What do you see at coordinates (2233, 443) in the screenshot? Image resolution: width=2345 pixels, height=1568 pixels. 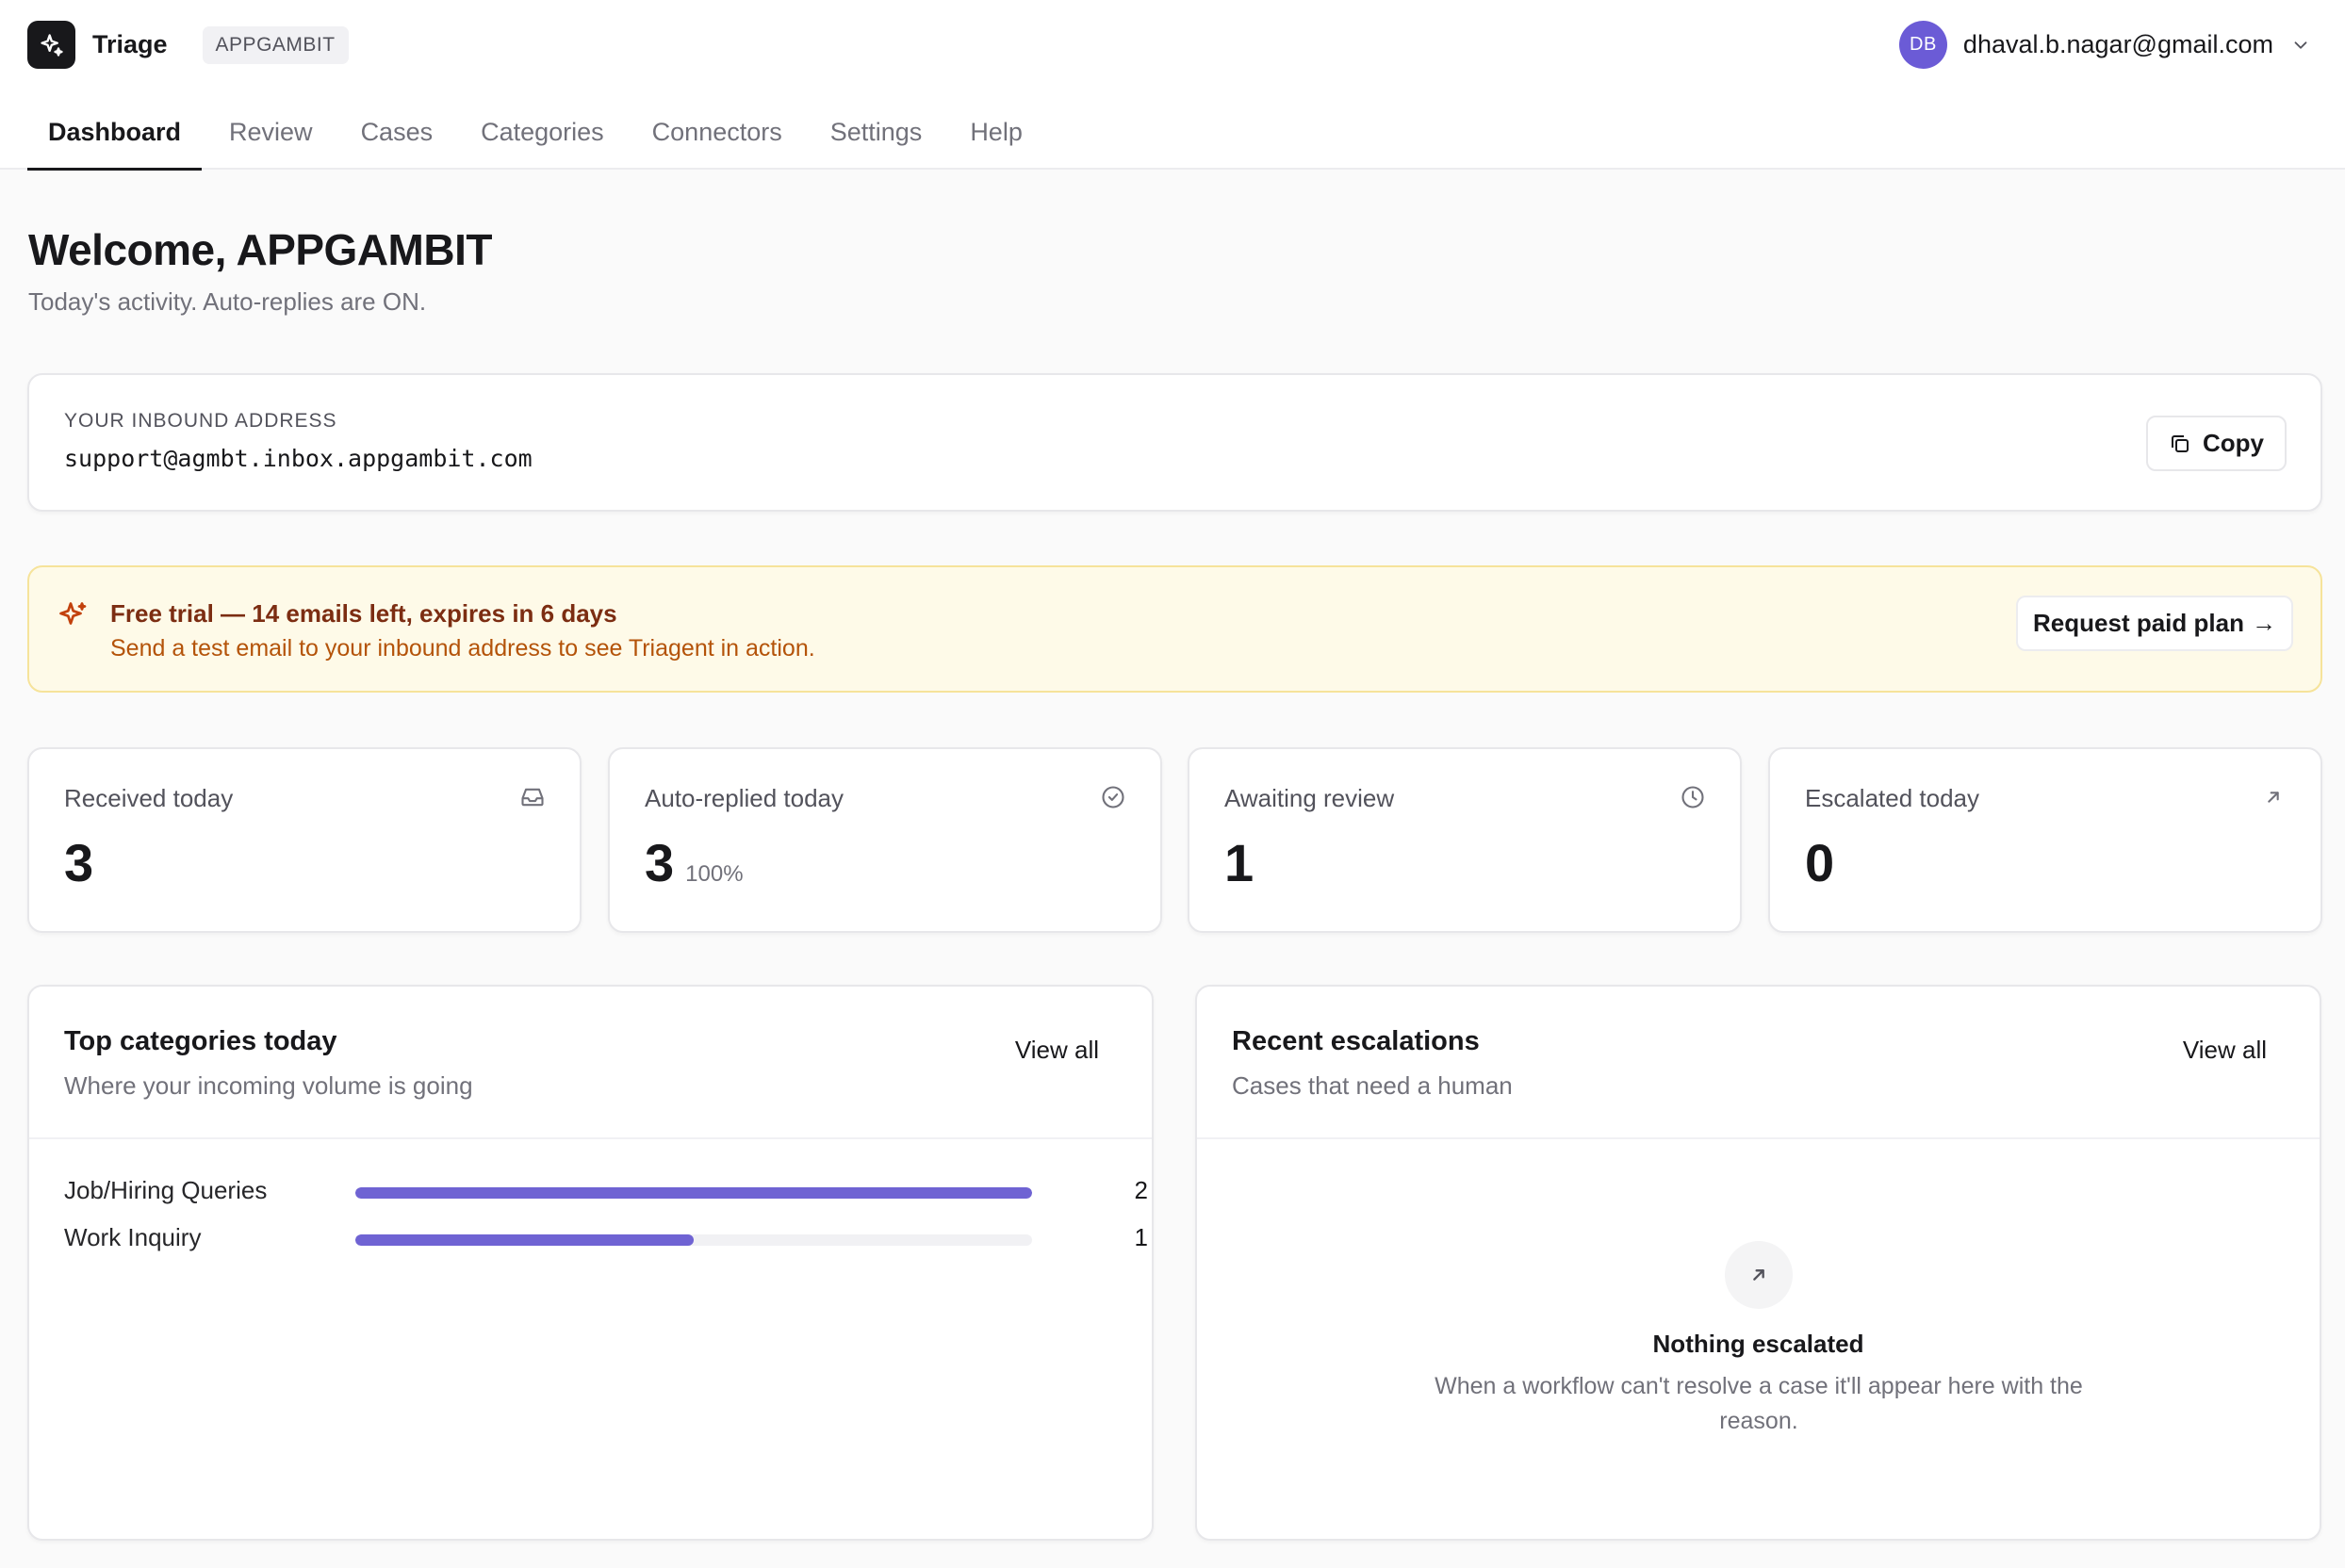 I see `copy-button-label: Copy` at bounding box center [2233, 443].